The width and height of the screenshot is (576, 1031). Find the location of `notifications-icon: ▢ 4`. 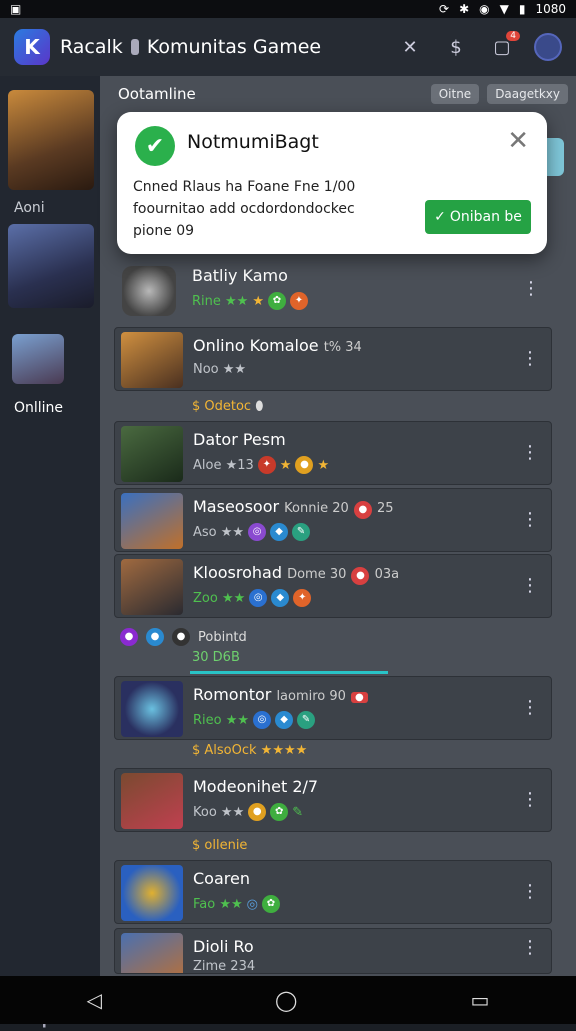

notifications-icon: ▢ 4 is located at coordinates (504, 46).